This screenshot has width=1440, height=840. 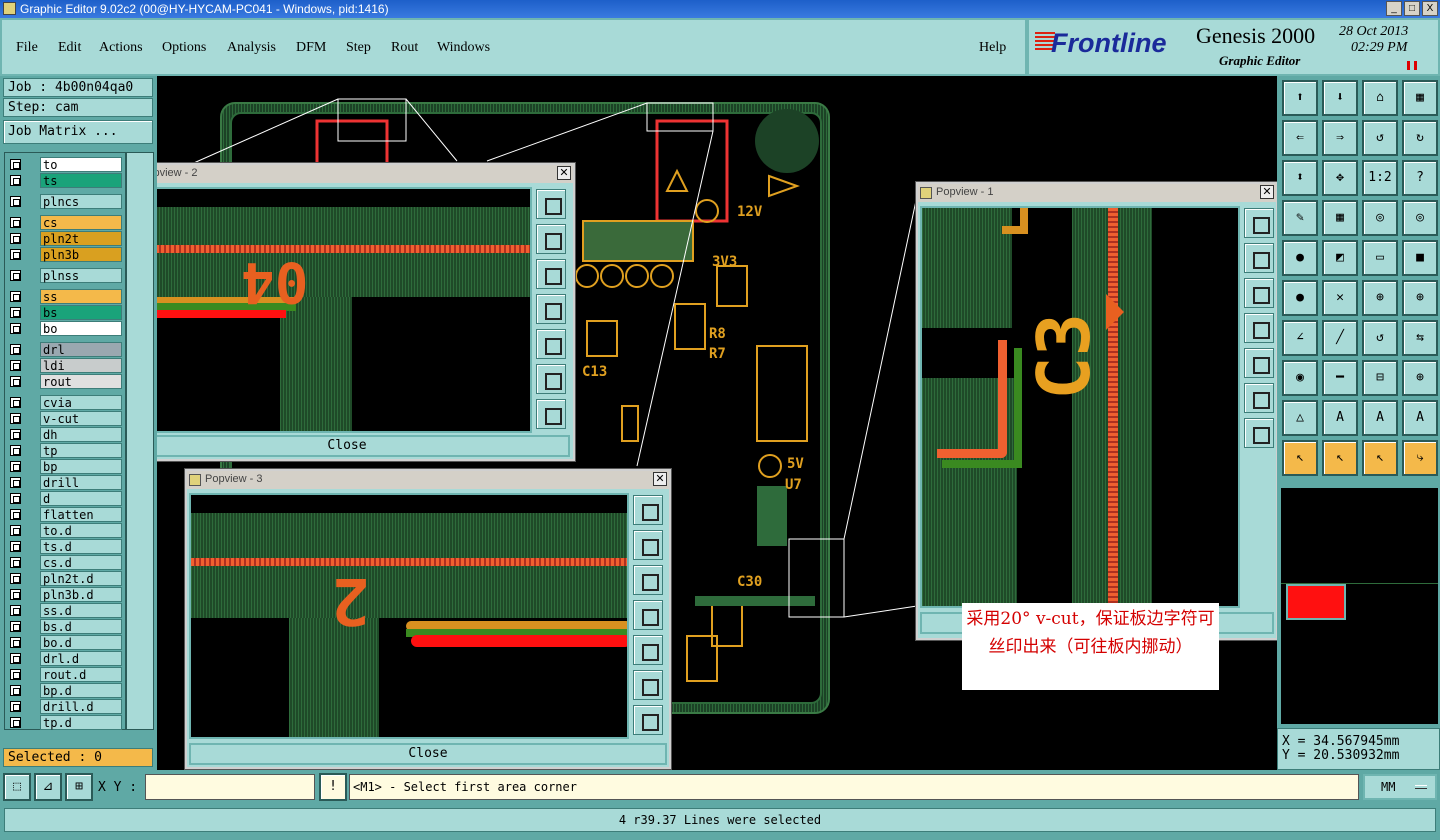 I want to click on layer-name: drill, so click(x=81, y=482).